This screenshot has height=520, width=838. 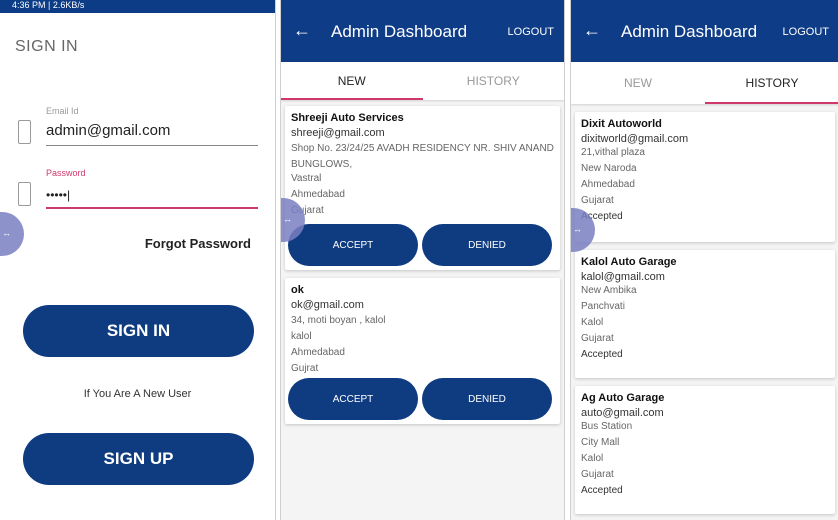 What do you see at coordinates (152, 145) in the screenshot?
I see `email-underline` at bounding box center [152, 145].